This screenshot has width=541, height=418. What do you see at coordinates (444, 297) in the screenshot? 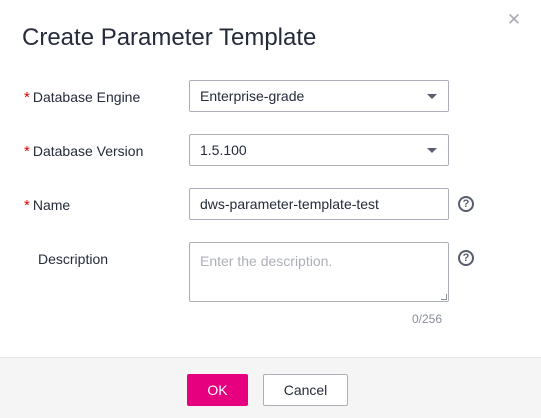
I see `resize-handle-icon` at bounding box center [444, 297].